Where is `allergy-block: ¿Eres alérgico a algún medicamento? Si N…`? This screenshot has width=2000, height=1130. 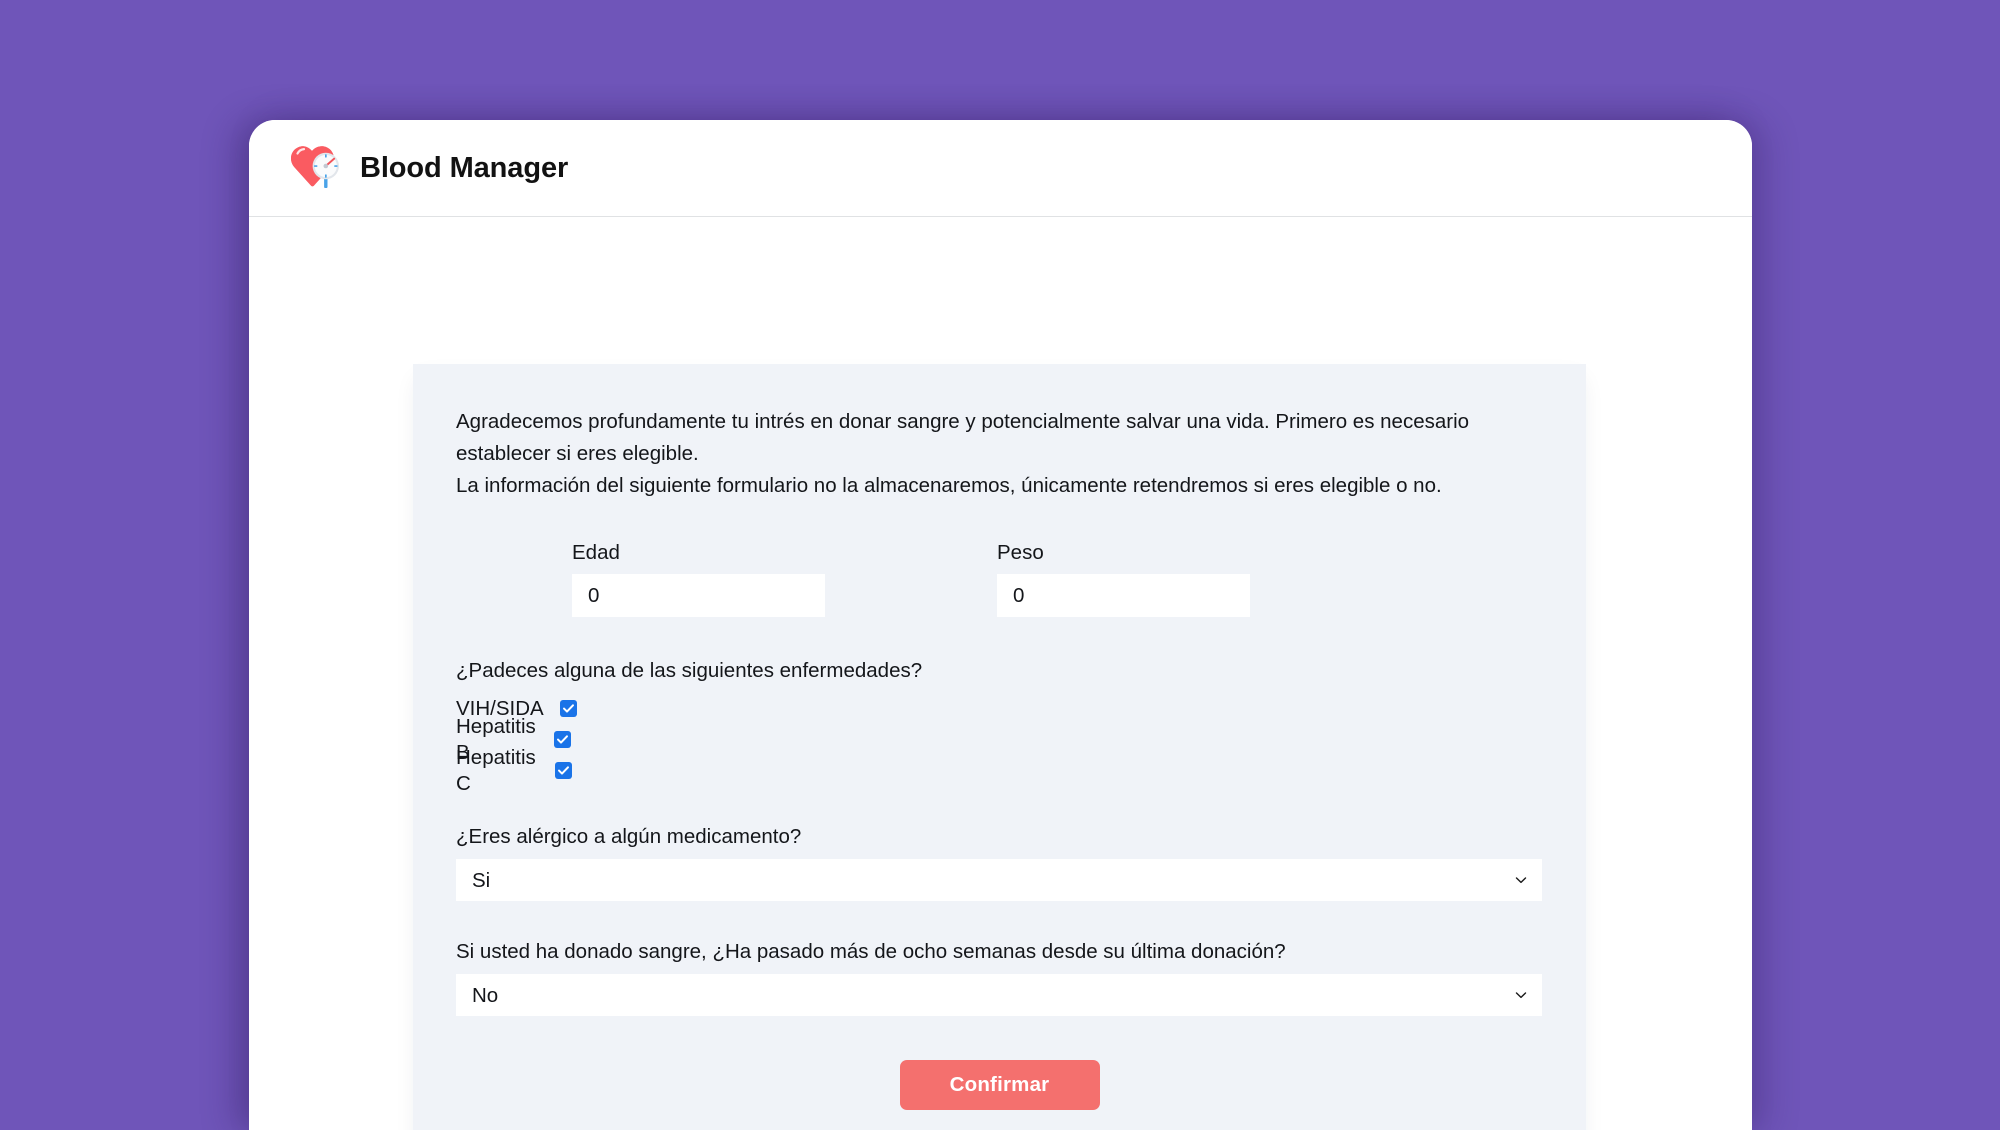
allergy-block: ¿Eres alérgico a algún medicamento? Si N… is located at coordinates (1000, 862).